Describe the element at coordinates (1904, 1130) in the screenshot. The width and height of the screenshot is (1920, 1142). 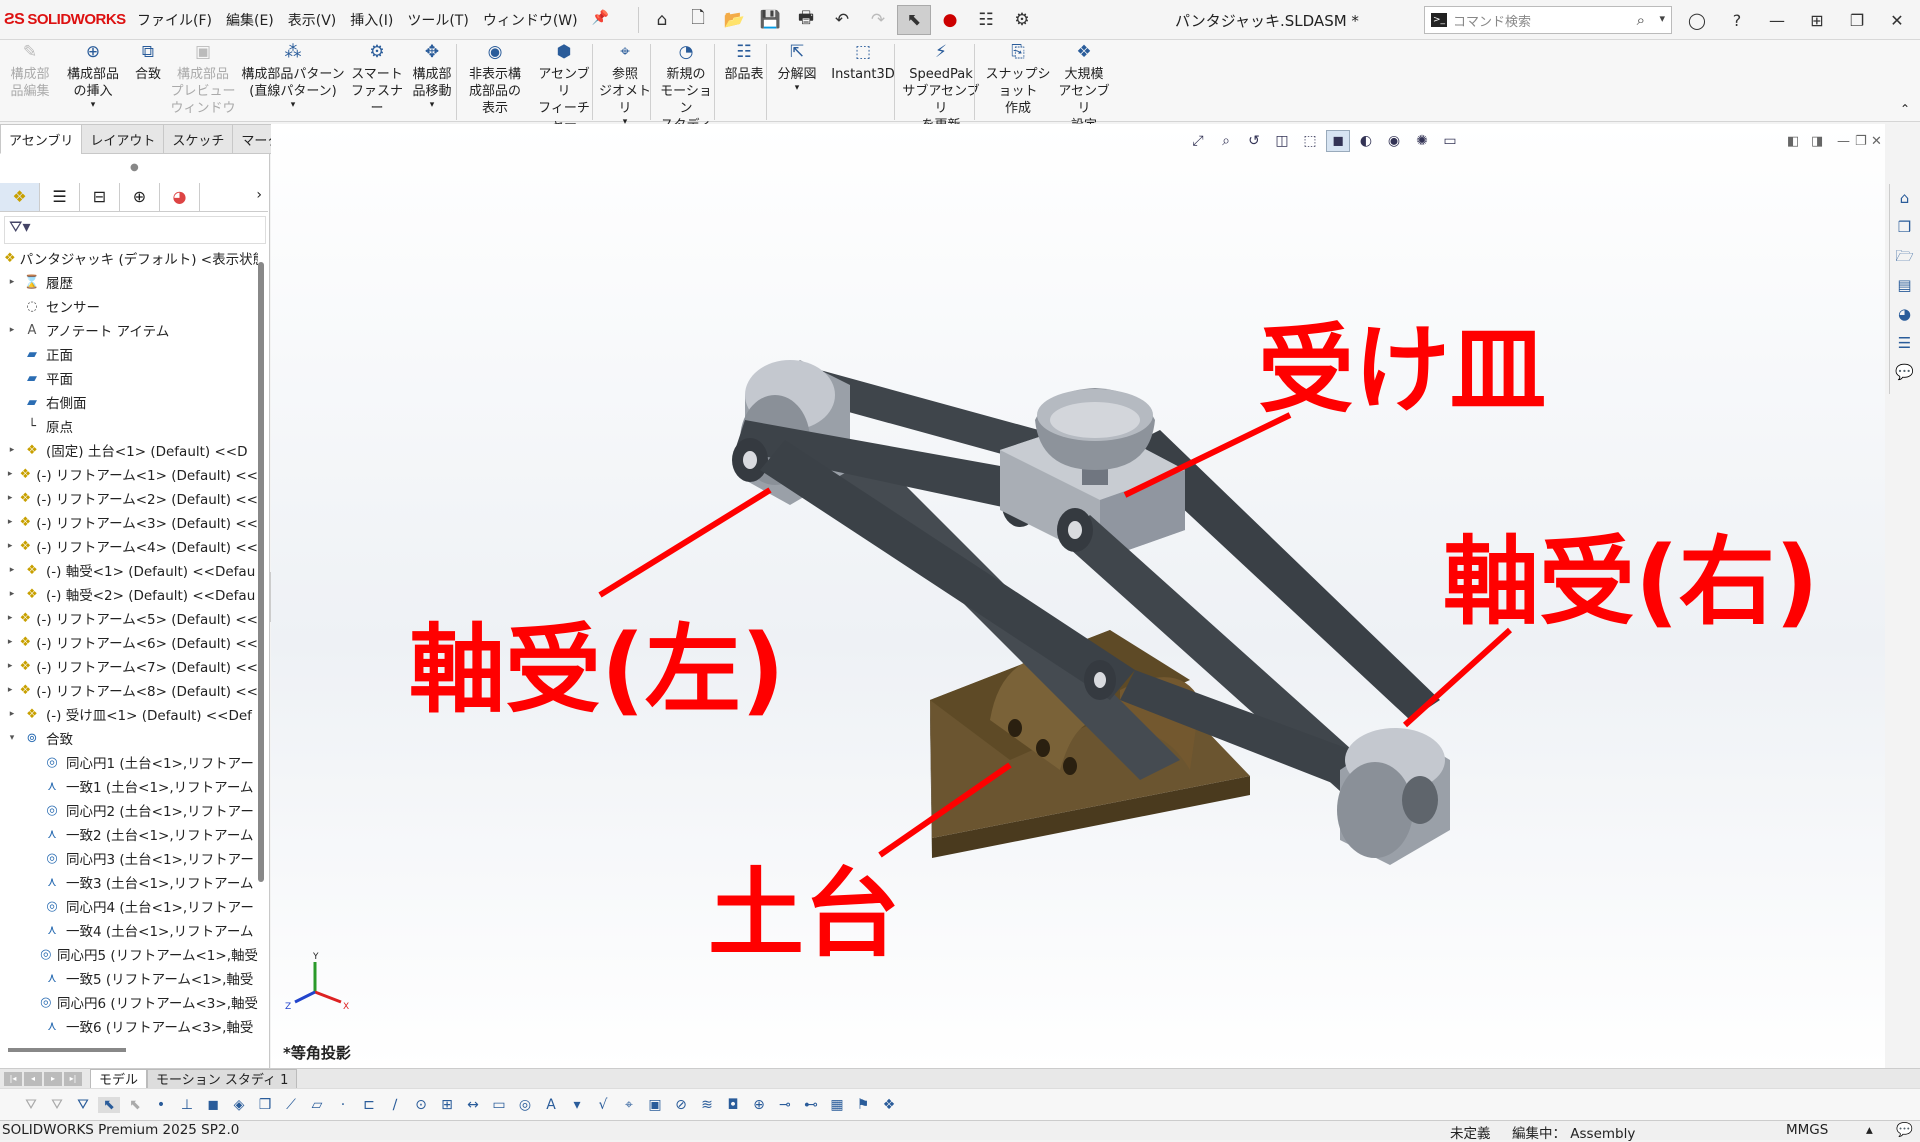
I see `notifications-icon: 💬` at that location.